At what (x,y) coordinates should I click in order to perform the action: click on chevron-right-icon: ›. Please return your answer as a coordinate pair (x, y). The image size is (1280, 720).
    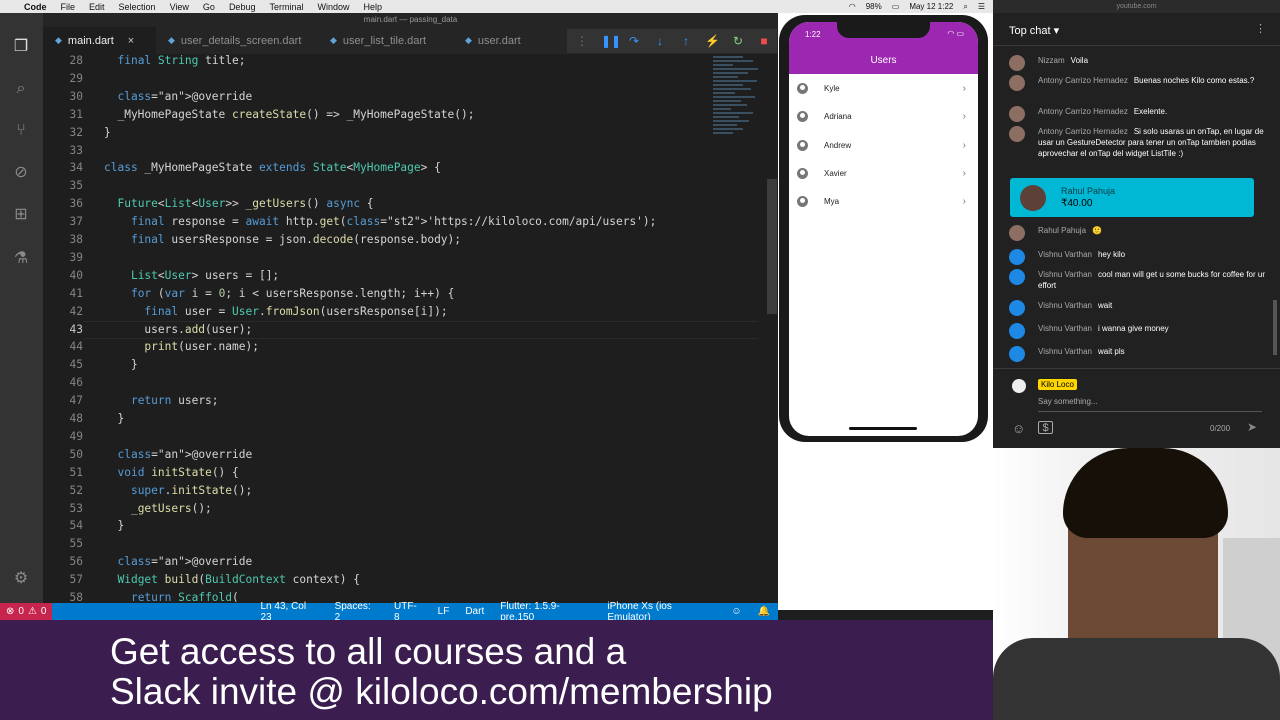
    Looking at the image, I should click on (964, 88).